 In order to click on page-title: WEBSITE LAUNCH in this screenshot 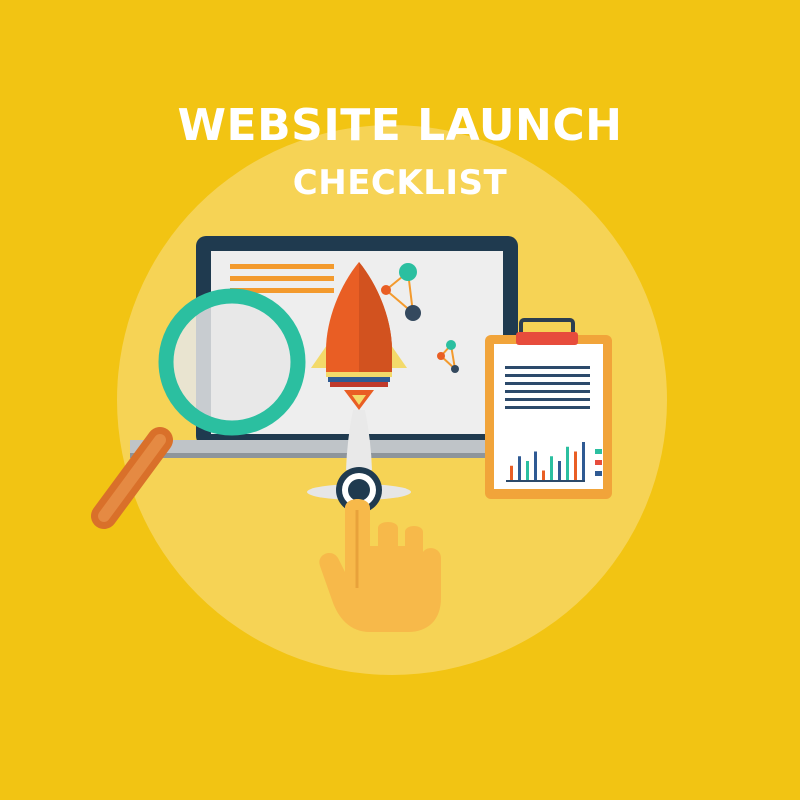, I will do `click(400, 125)`.